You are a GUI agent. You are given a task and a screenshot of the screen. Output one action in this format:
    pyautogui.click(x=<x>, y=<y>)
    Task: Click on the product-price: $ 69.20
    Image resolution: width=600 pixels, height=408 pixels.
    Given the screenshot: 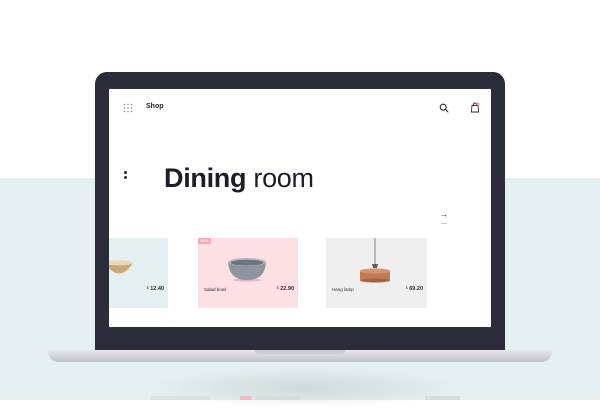 What is the action you would take?
    pyautogui.click(x=414, y=289)
    